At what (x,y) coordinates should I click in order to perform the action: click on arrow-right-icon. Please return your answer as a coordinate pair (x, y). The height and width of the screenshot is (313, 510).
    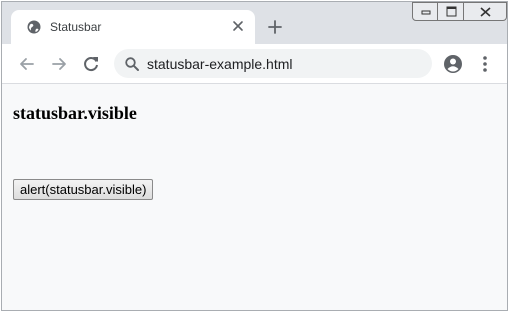
    Looking at the image, I should click on (59, 64).